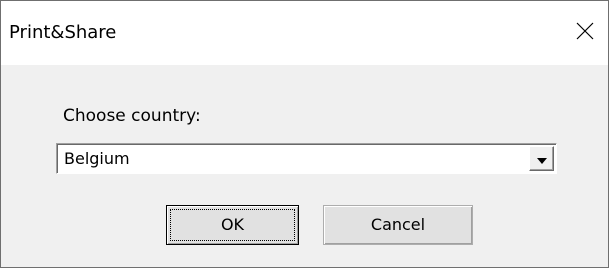  What do you see at coordinates (132, 116) in the screenshot?
I see `choose-country-label: Choose country:` at bounding box center [132, 116].